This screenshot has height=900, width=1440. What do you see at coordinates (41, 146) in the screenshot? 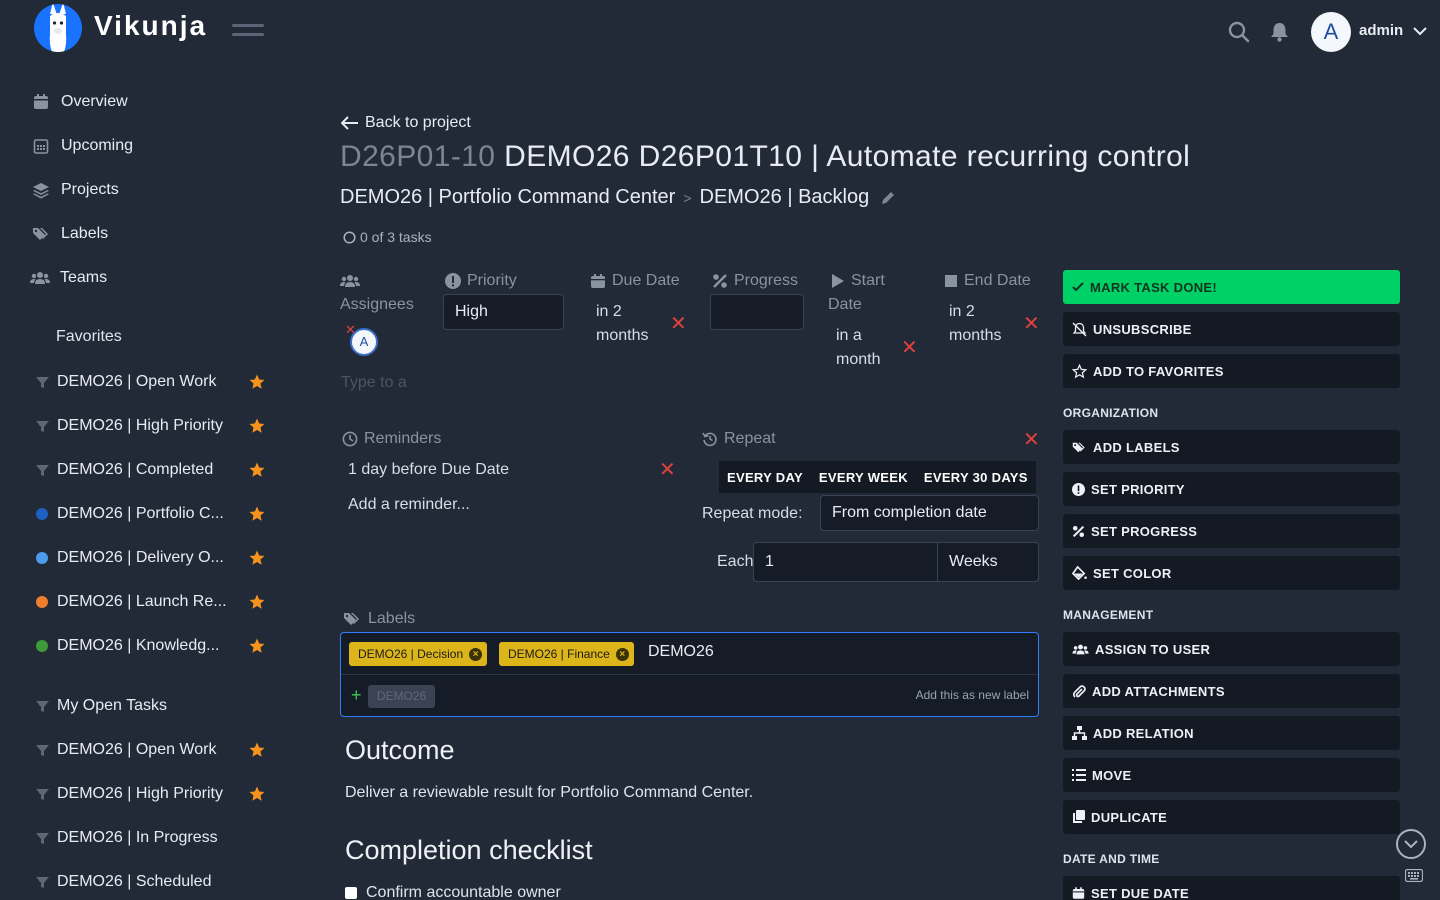
I see `calendar-grid-icon` at bounding box center [41, 146].